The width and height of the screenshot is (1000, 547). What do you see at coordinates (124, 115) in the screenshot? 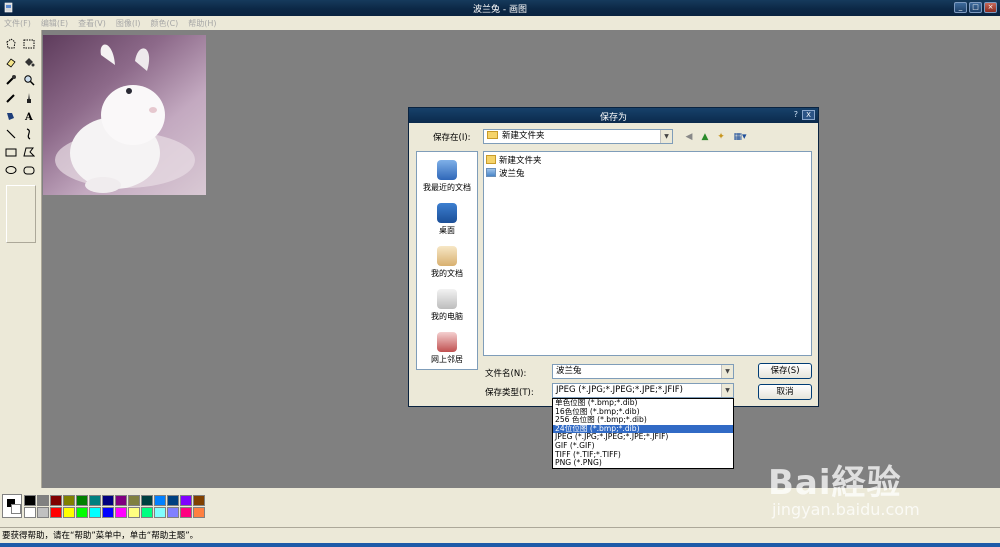
I see `drawing-canvas` at bounding box center [124, 115].